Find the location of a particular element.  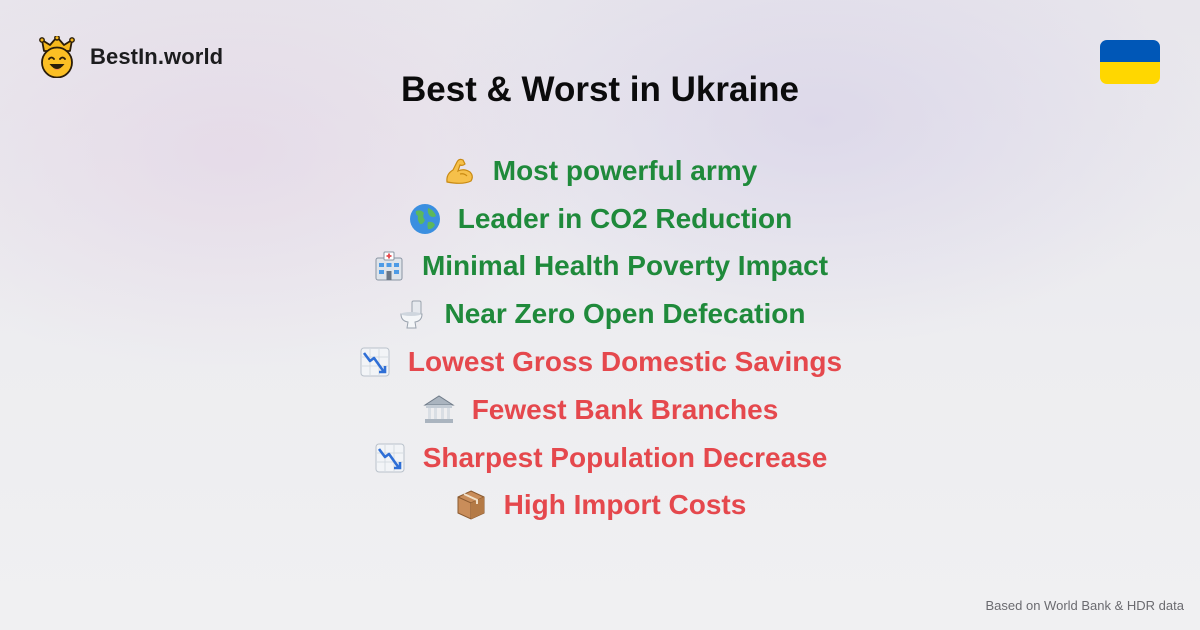

list-item: Lowest Gross Domestic Savings is located at coordinates (600, 362).